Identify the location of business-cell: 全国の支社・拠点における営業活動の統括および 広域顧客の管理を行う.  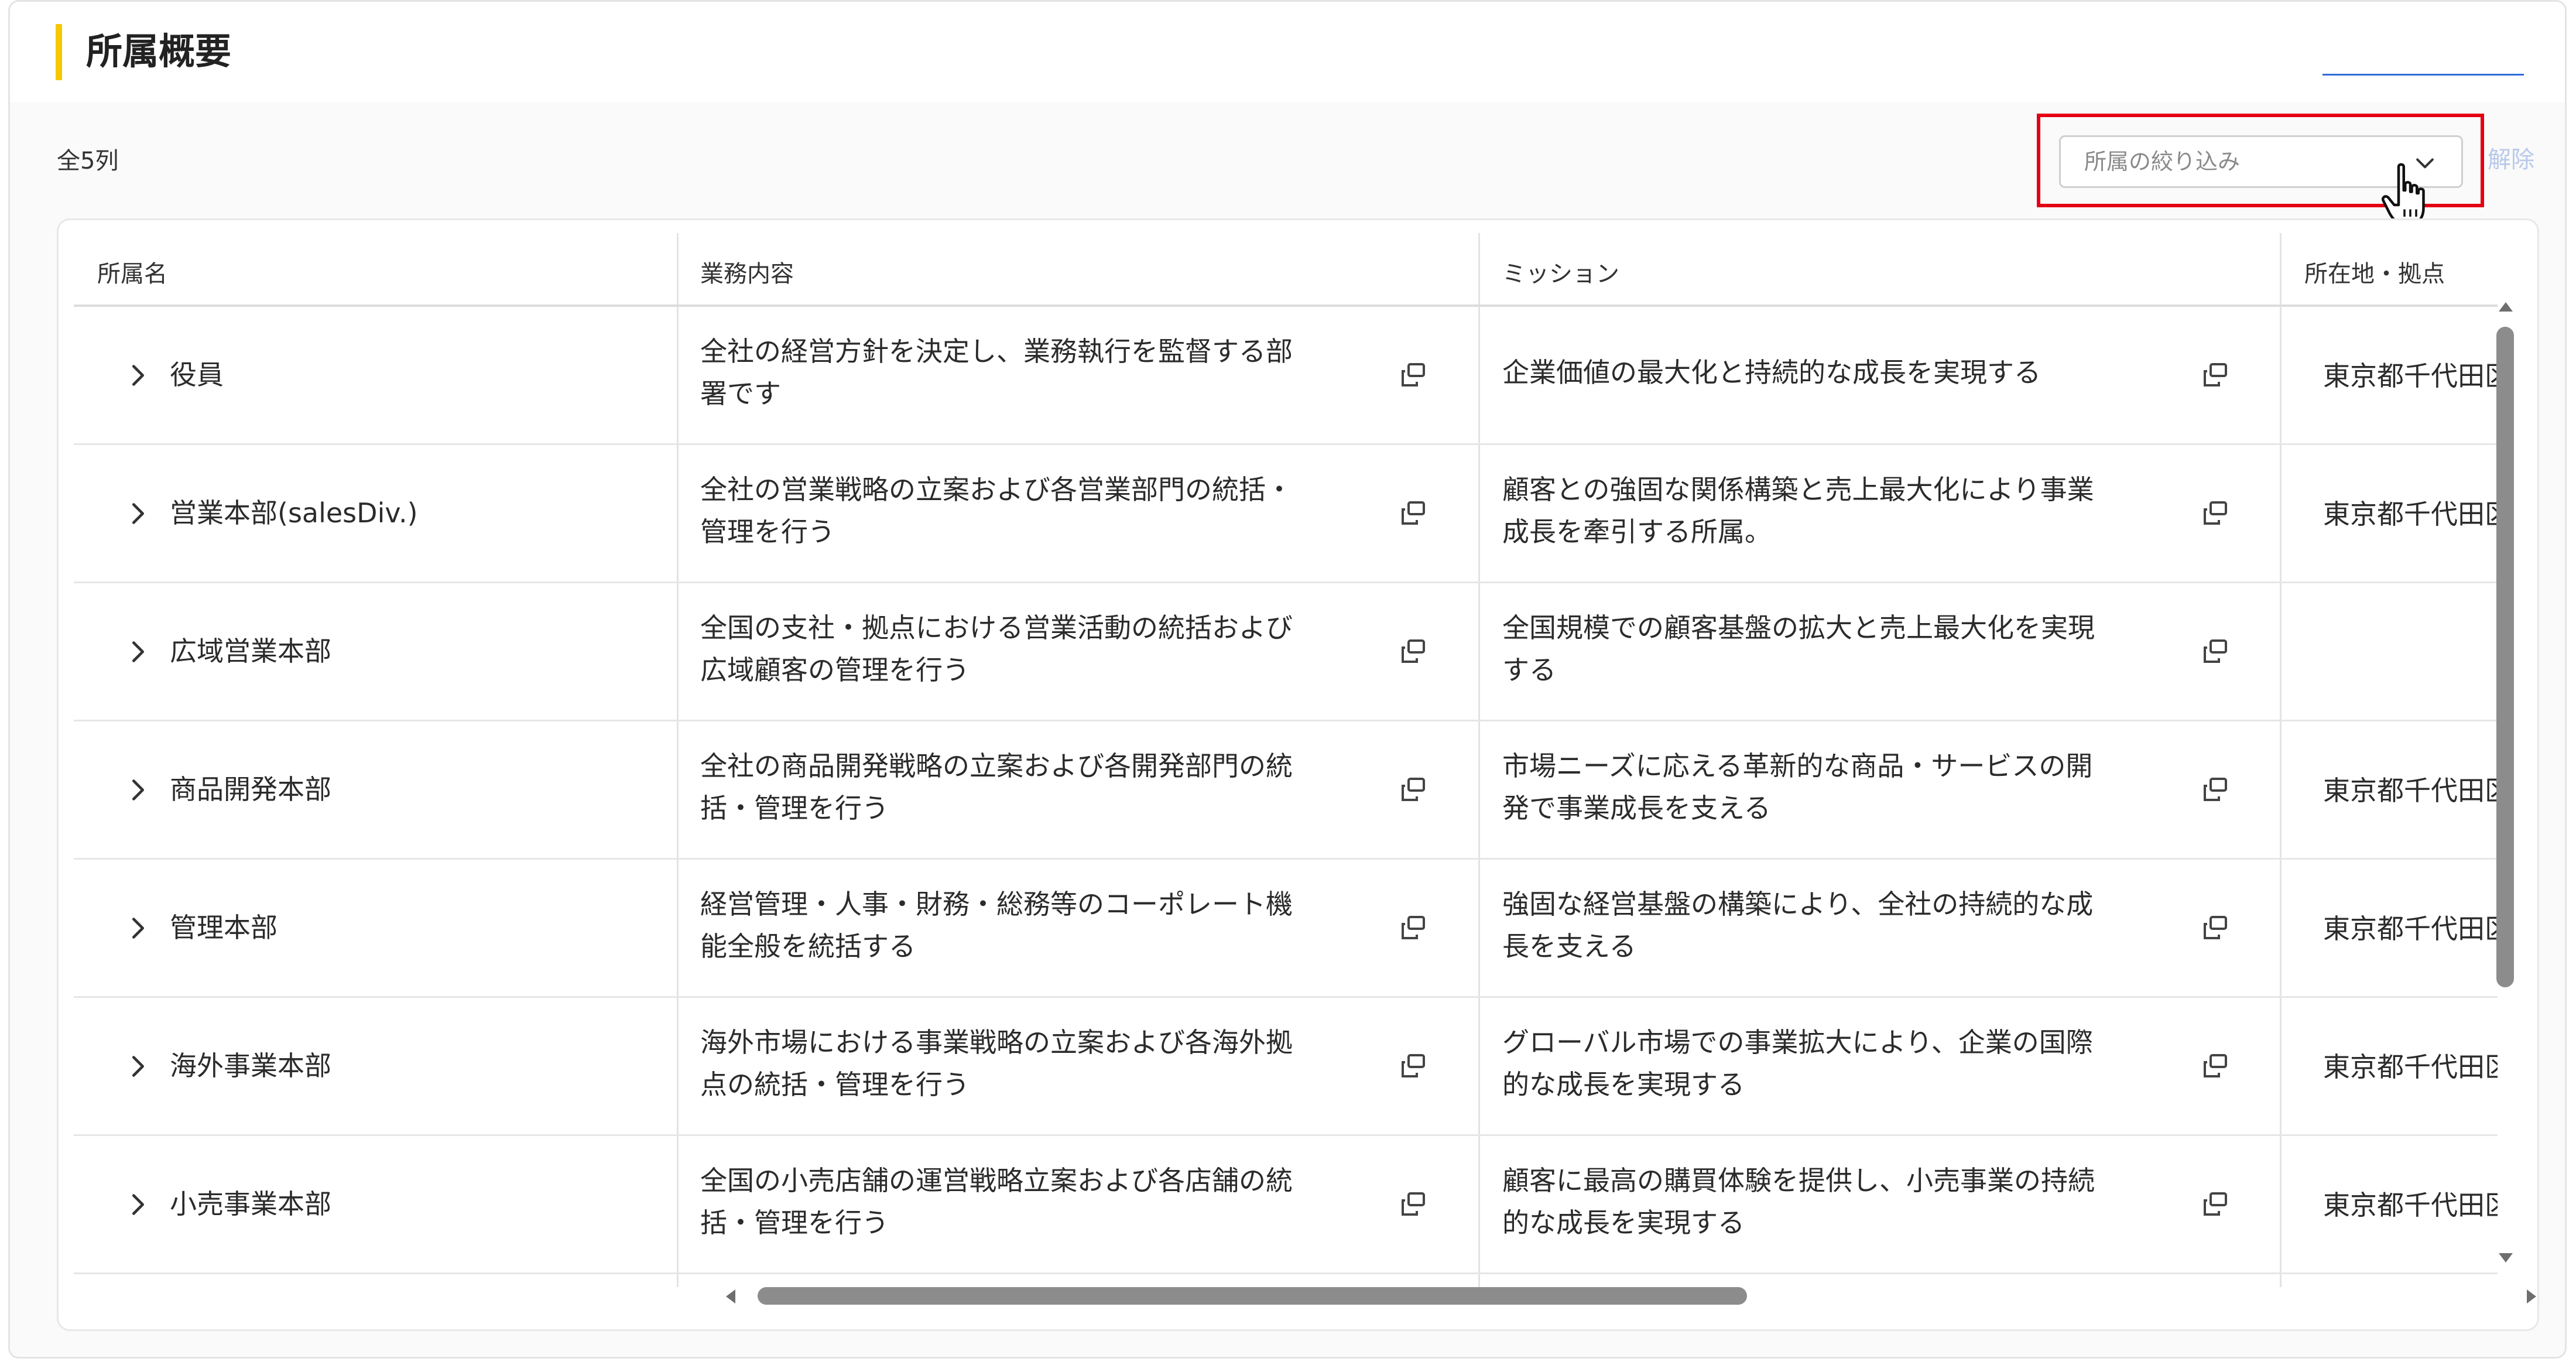
(1042, 649).